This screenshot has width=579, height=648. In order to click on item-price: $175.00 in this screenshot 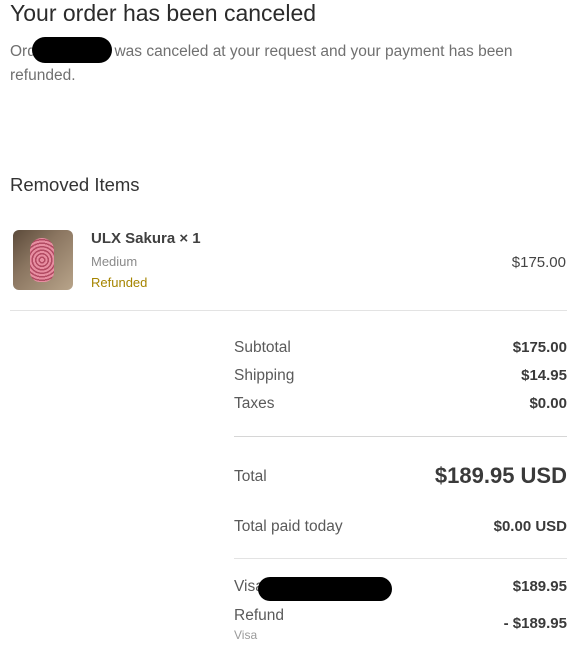, I will do `click(538, 262)`.